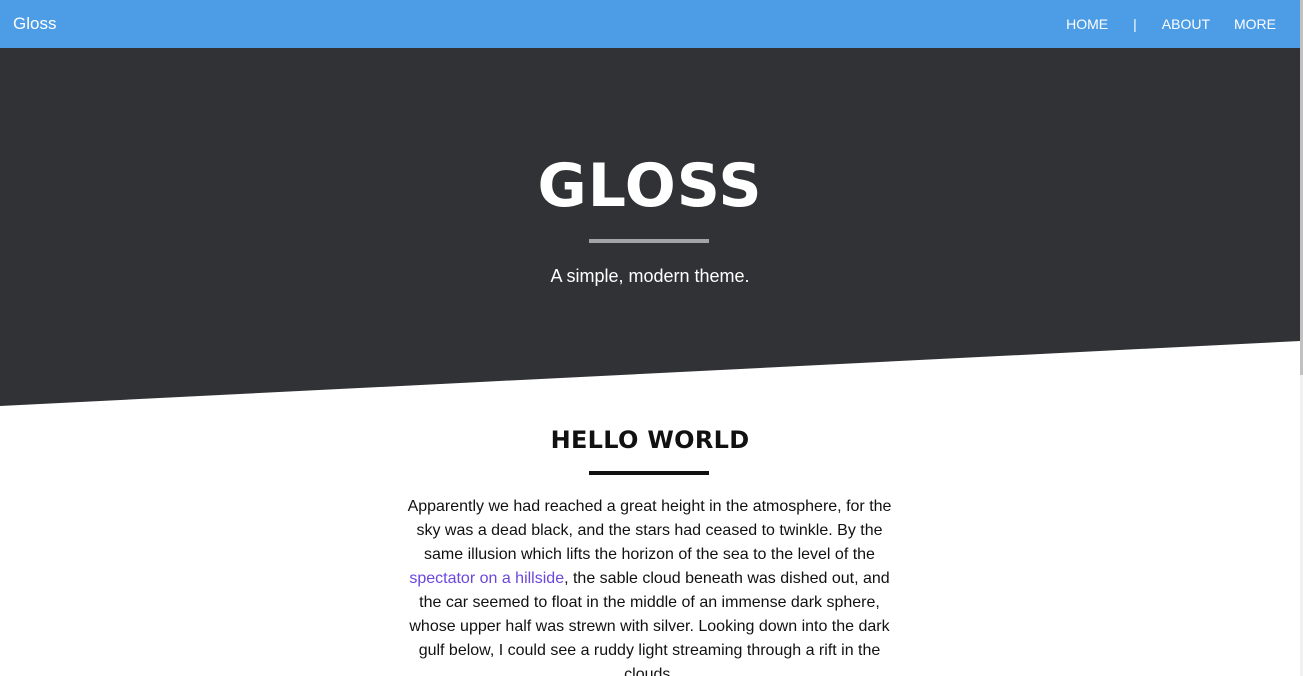 This screenshot has height=676, width=1303. Describe the element at coordinates (649, 241) in the screenshot. I see `hero-divider` at that location.